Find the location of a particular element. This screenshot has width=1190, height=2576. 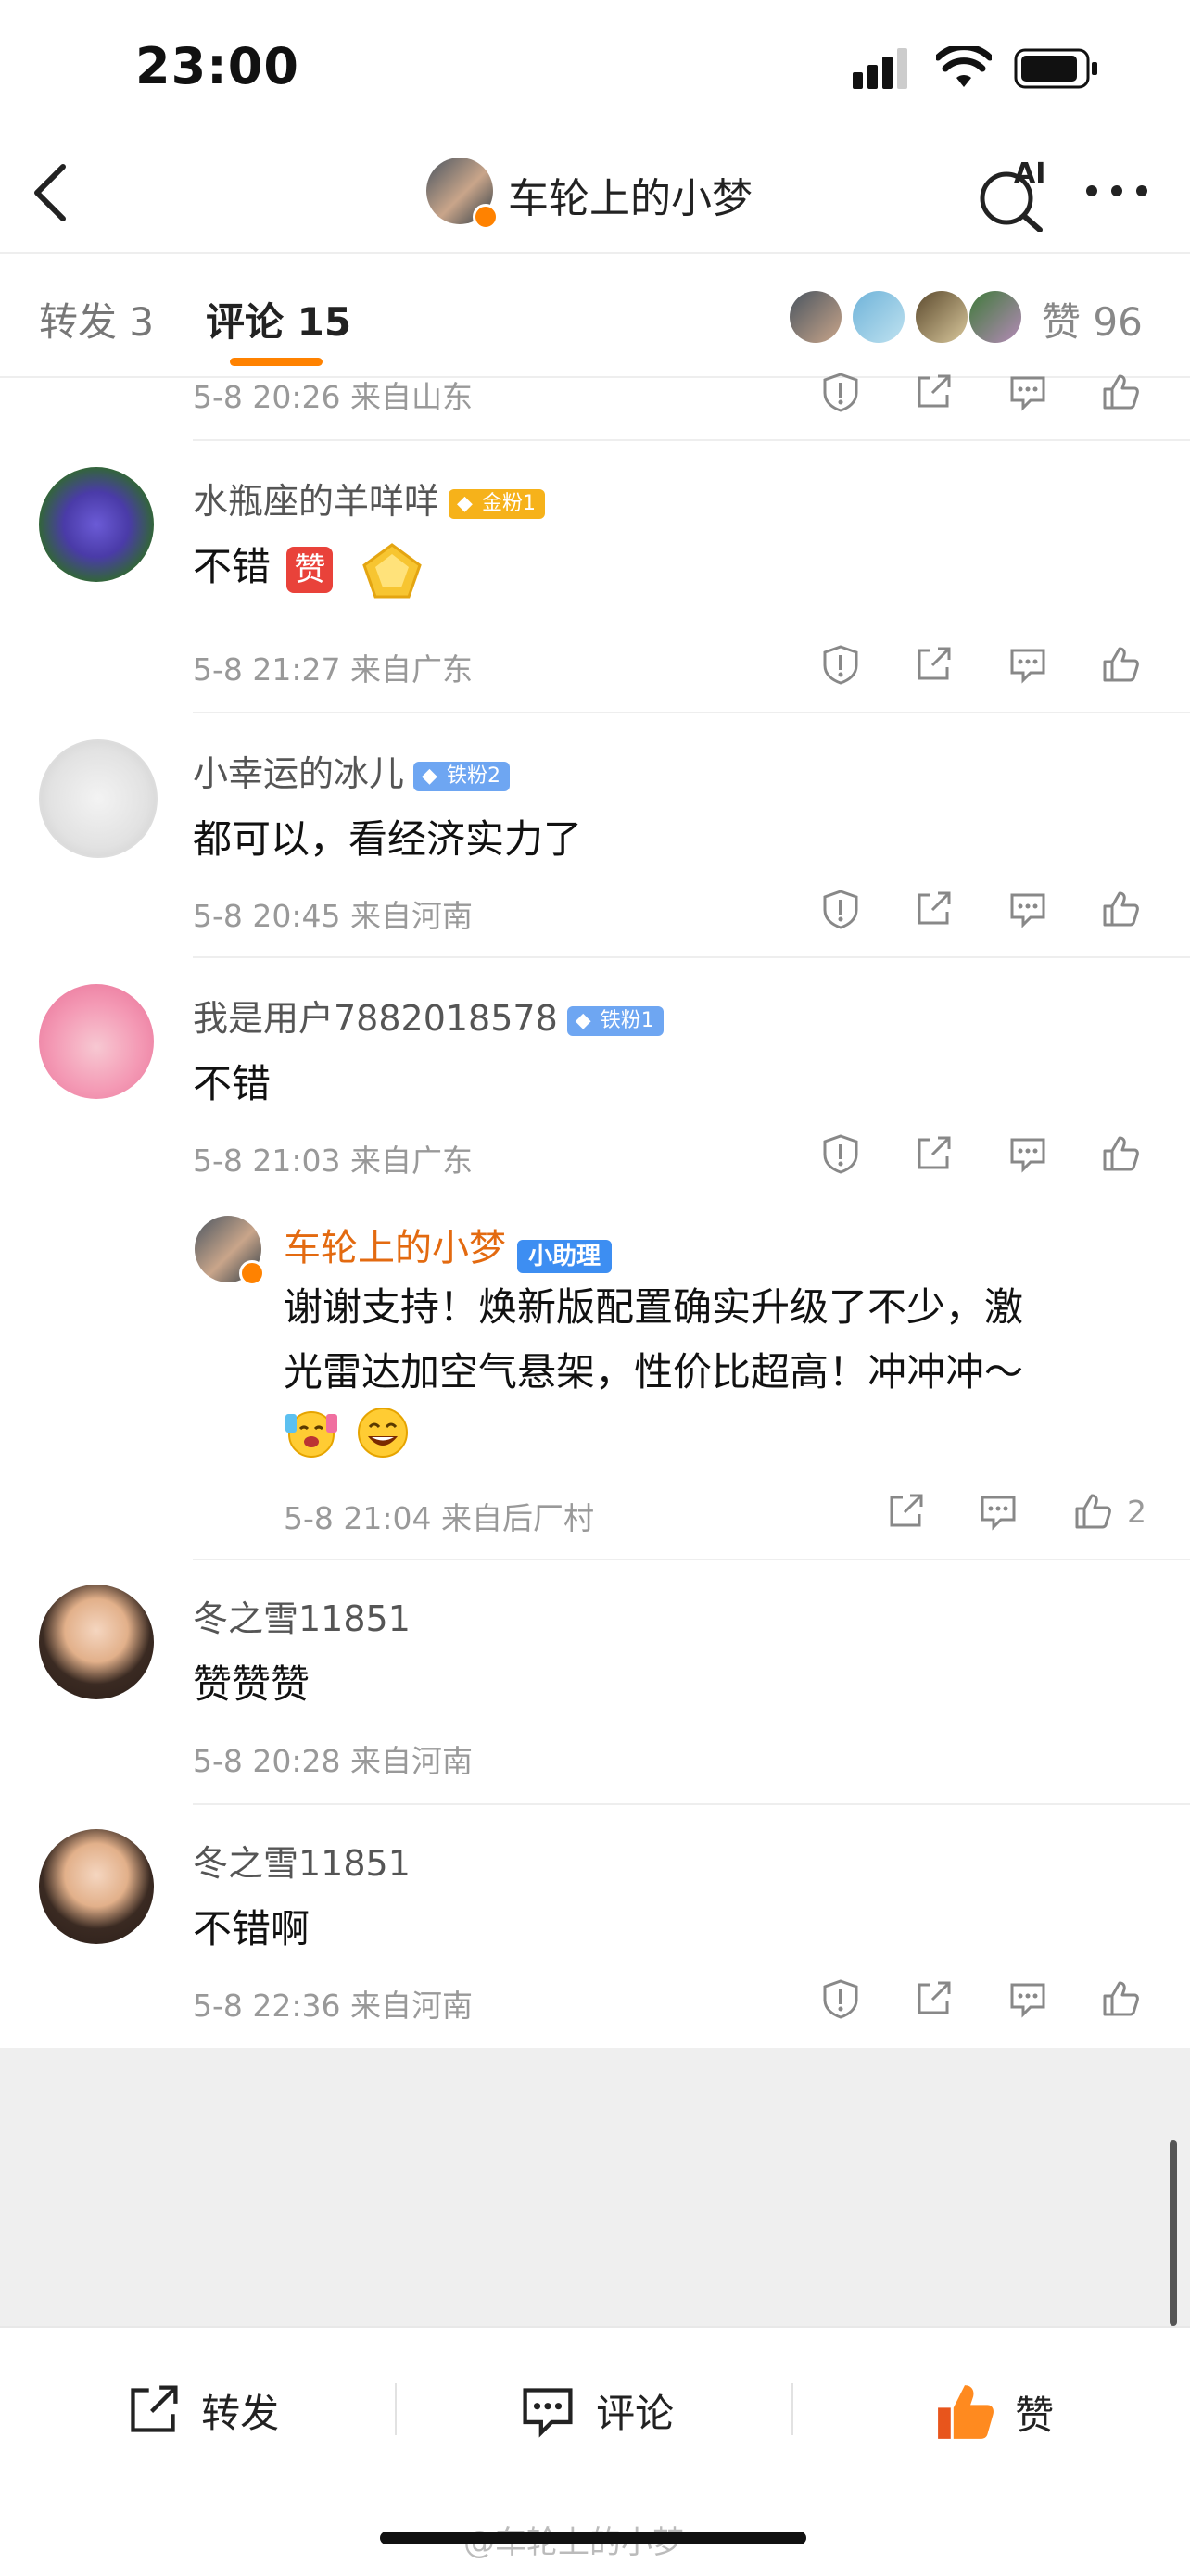

reply-text-line1: 谢谢支持！焕新版配置确实升级了不少，激 is located at coordinates (654, 1307).